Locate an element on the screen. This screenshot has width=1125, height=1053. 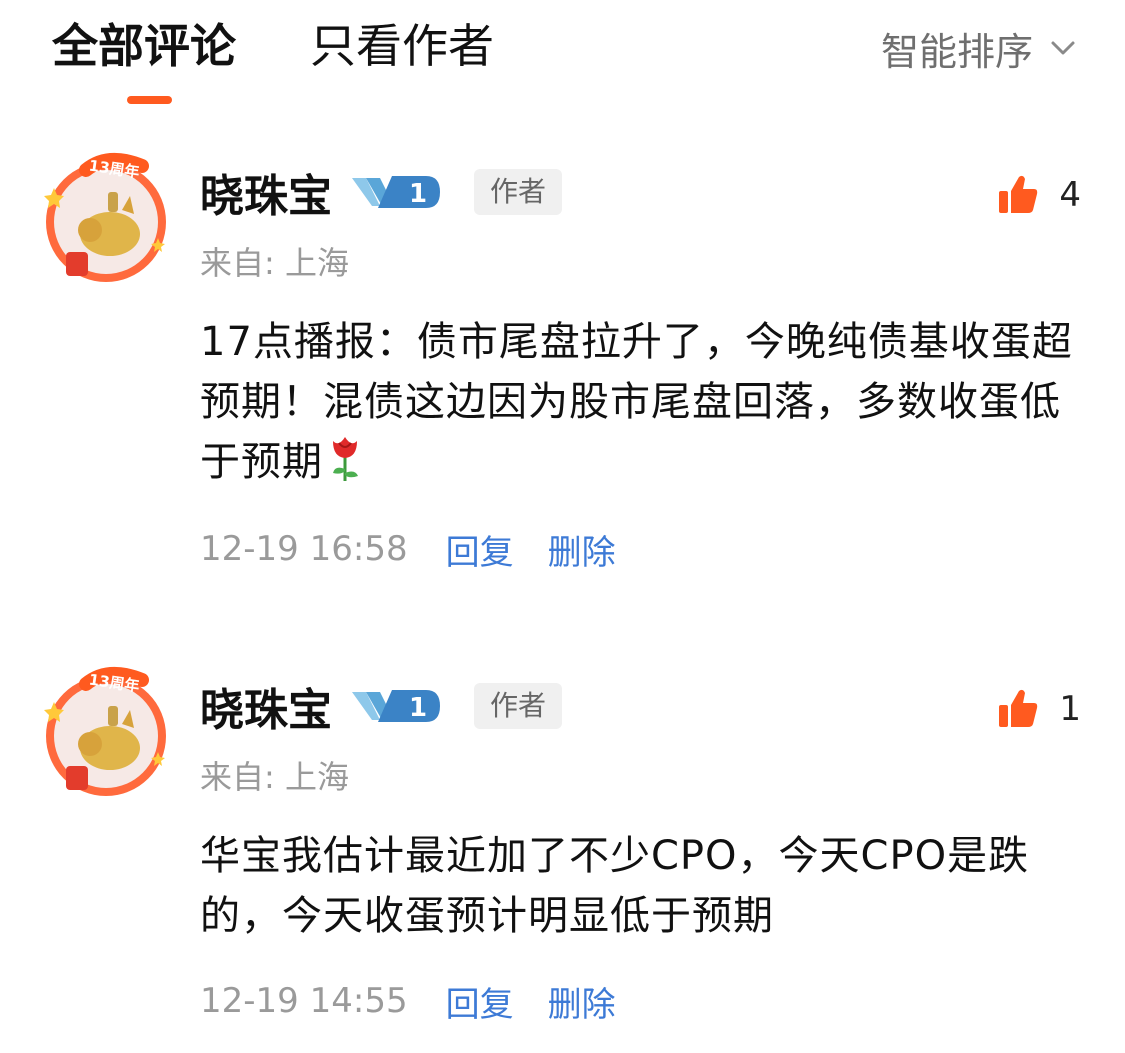
like-count: 4 is located at coordinates (1070, 195).